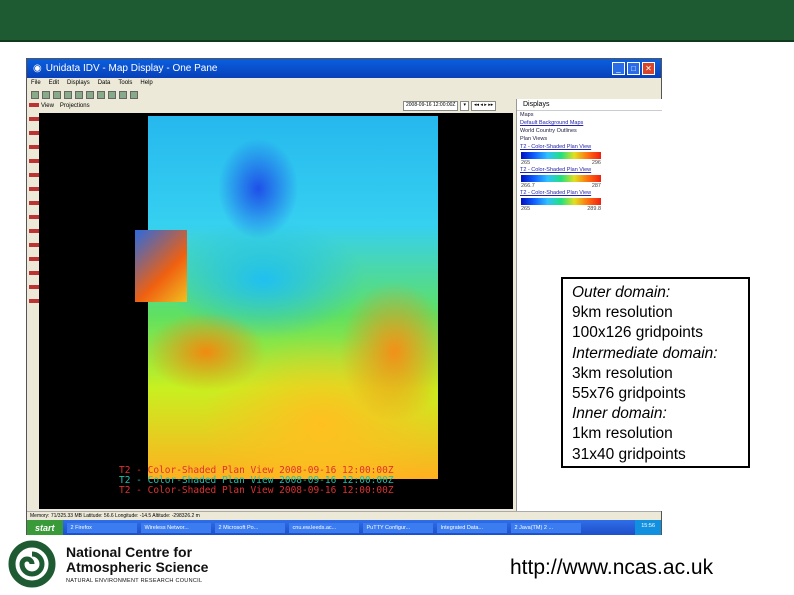 This screenshot has height=595, width=794. Describe the element at coordinates (344, 83) in the screenshot. I see `menu-bar: File Edit Displays Data Tools Help` at that location.